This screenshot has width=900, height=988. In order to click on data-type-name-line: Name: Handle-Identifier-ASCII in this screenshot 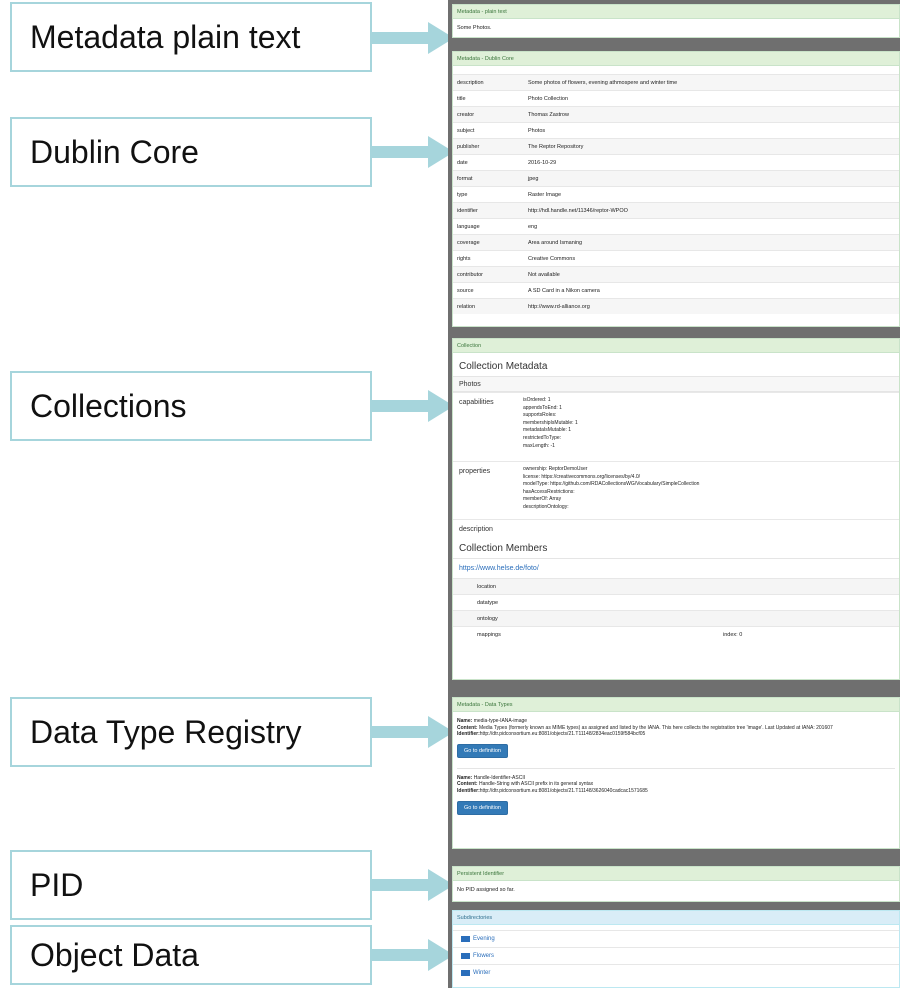, I will do `click(676, 778)`.